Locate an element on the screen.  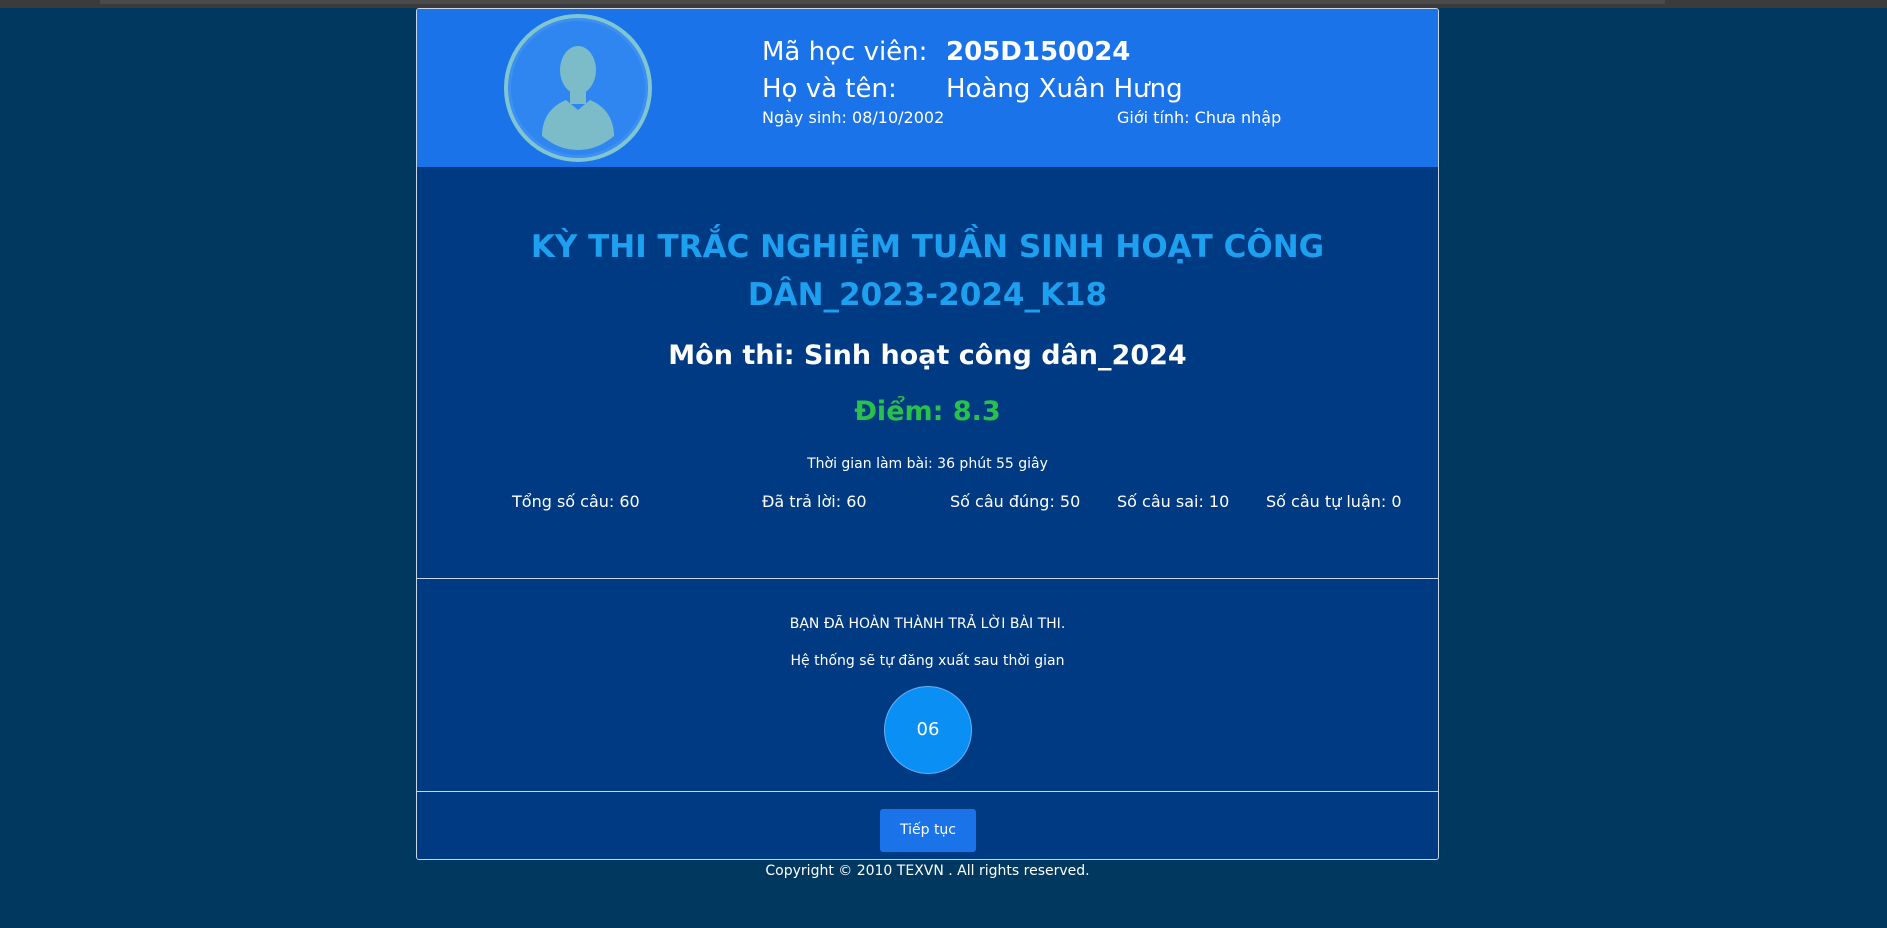
stat-essay: Số câu tự luận: 0 is located at coordinates (1334, 501).